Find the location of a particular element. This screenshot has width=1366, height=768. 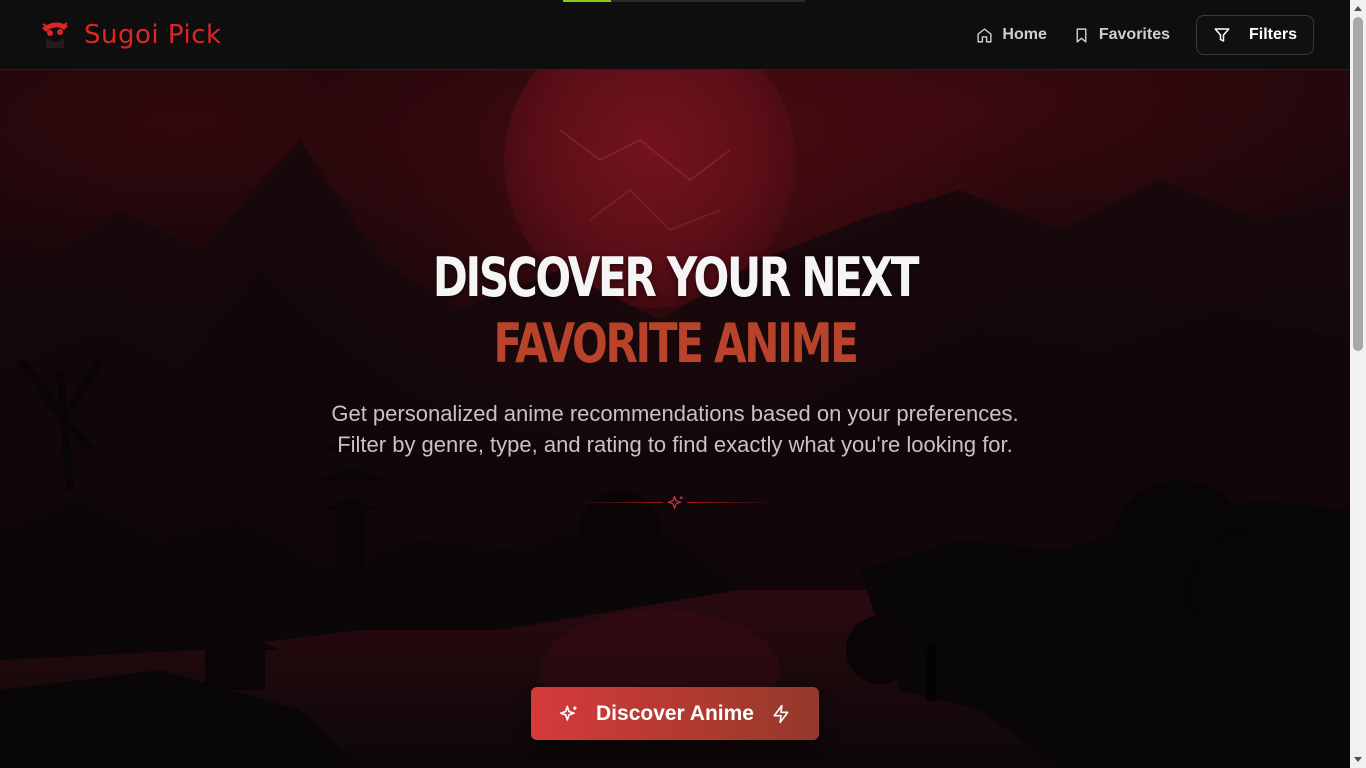

brand-link: Sugoi Pick is located at coordinates (130, 35).